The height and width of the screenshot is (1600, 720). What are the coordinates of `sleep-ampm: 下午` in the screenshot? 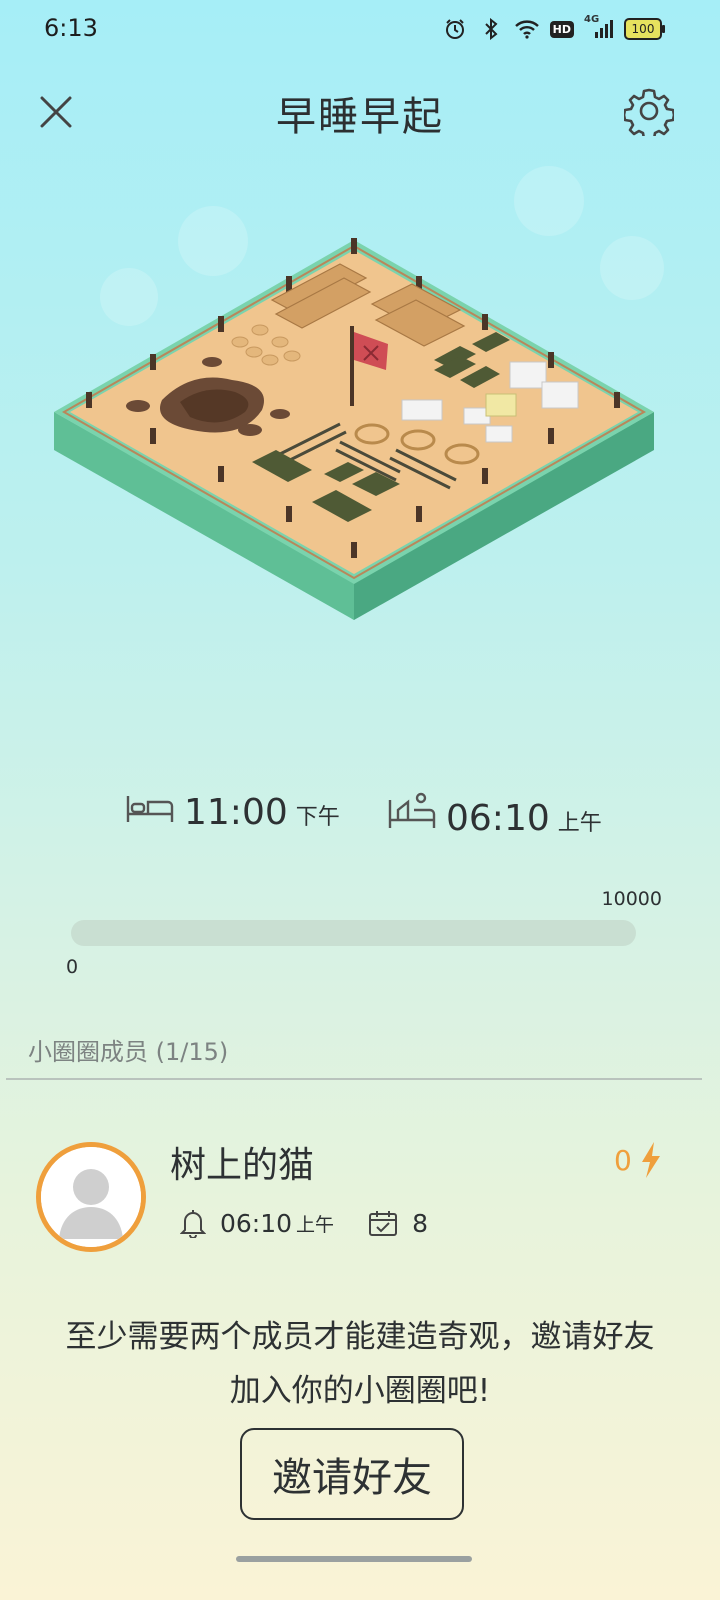 It's located at (317, 817).